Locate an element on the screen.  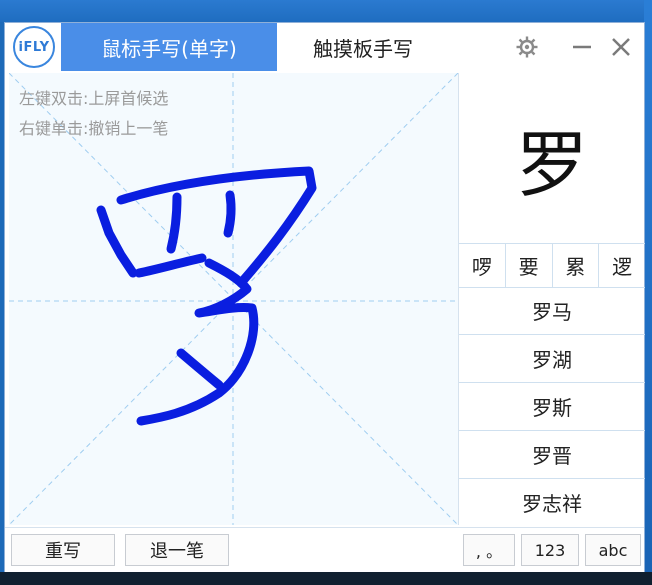
rewrite-button: 重写 is located at coordinates (63, 550).